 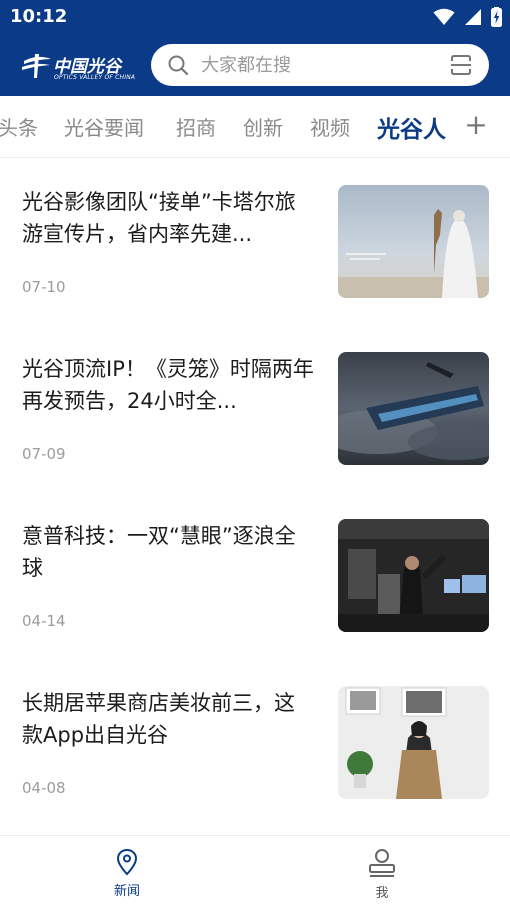 What do you see at coordinates (44, 621) in the screenshot?
I see `news-date: 04-14` at bounding box center [44, 621].